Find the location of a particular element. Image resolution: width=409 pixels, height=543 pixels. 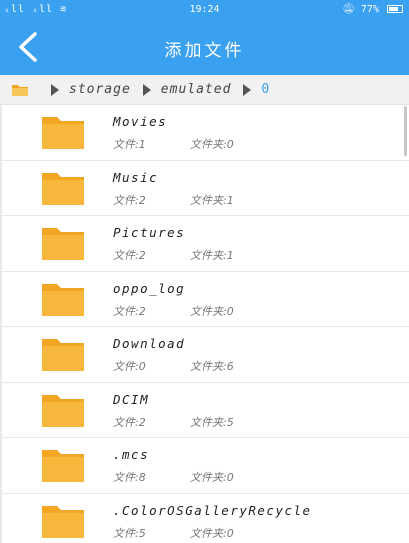

status-right: 🔕︎ 77% is located at coordinates (372, 9).